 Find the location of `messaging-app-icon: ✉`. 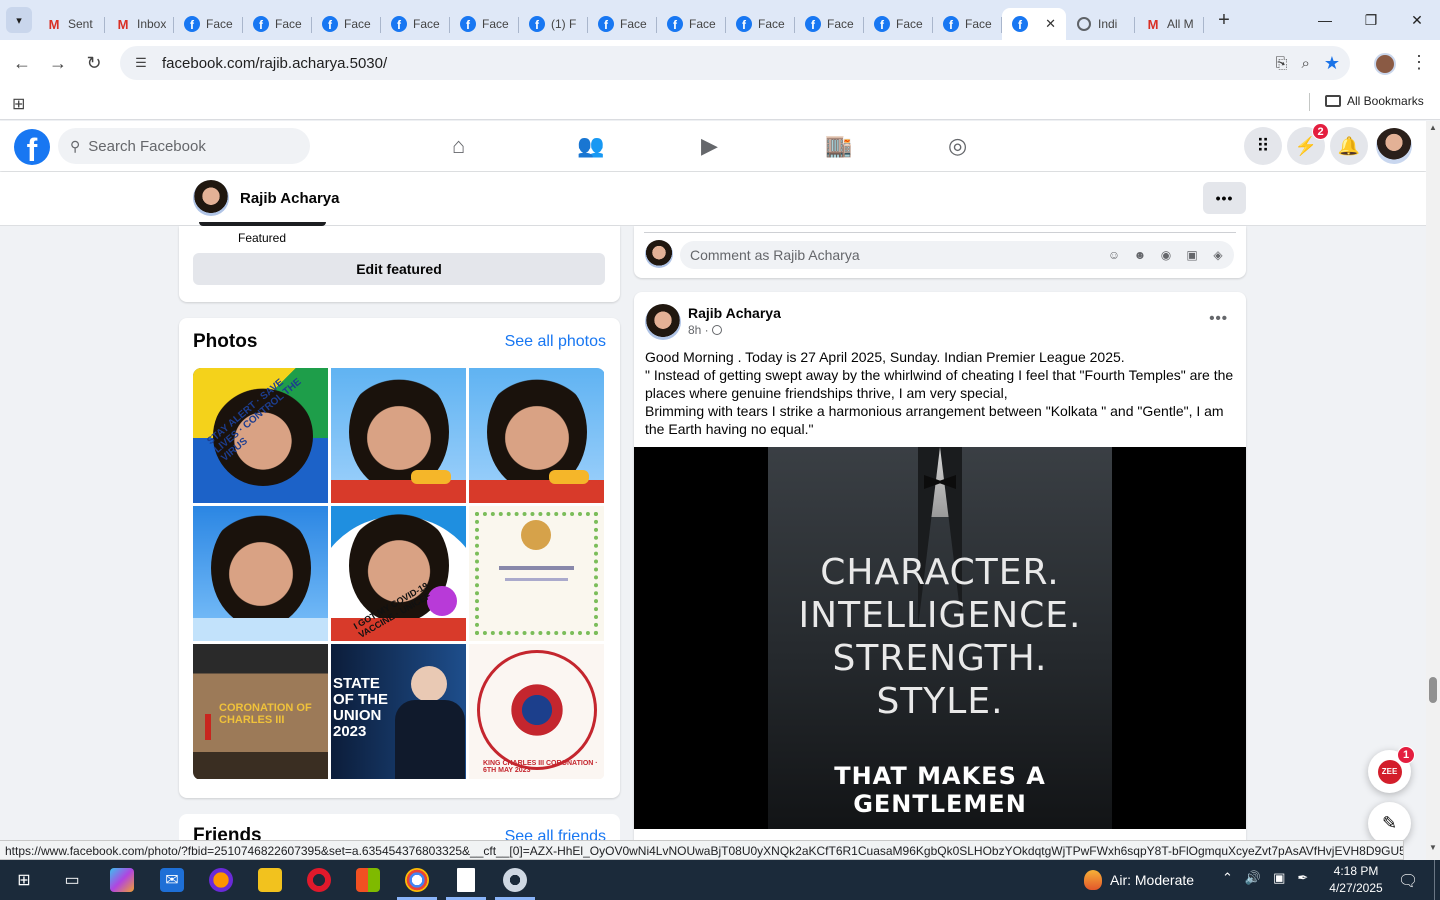

messaging-app-icon: ✉ is located at coordinates (172, 880).